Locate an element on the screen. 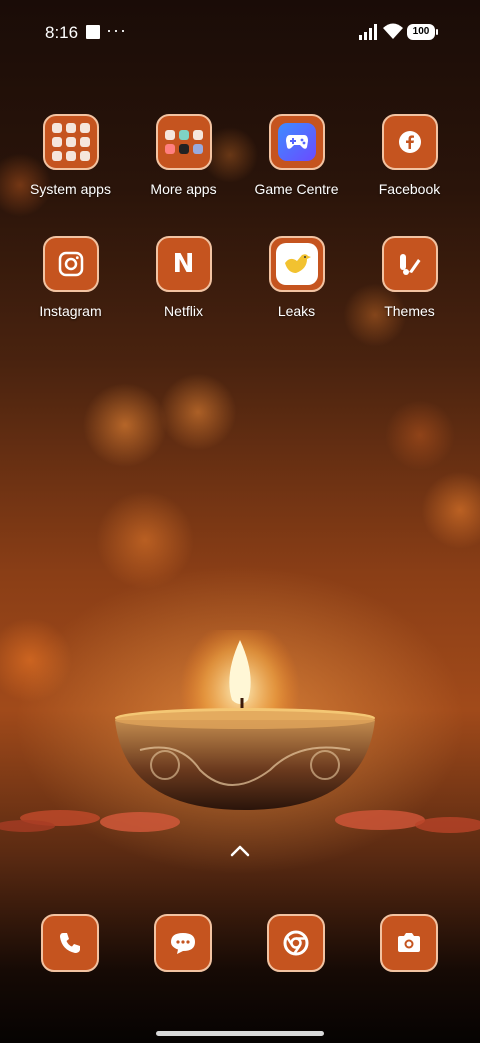  app-label: Game Centre is located at coordinates (296, 189).